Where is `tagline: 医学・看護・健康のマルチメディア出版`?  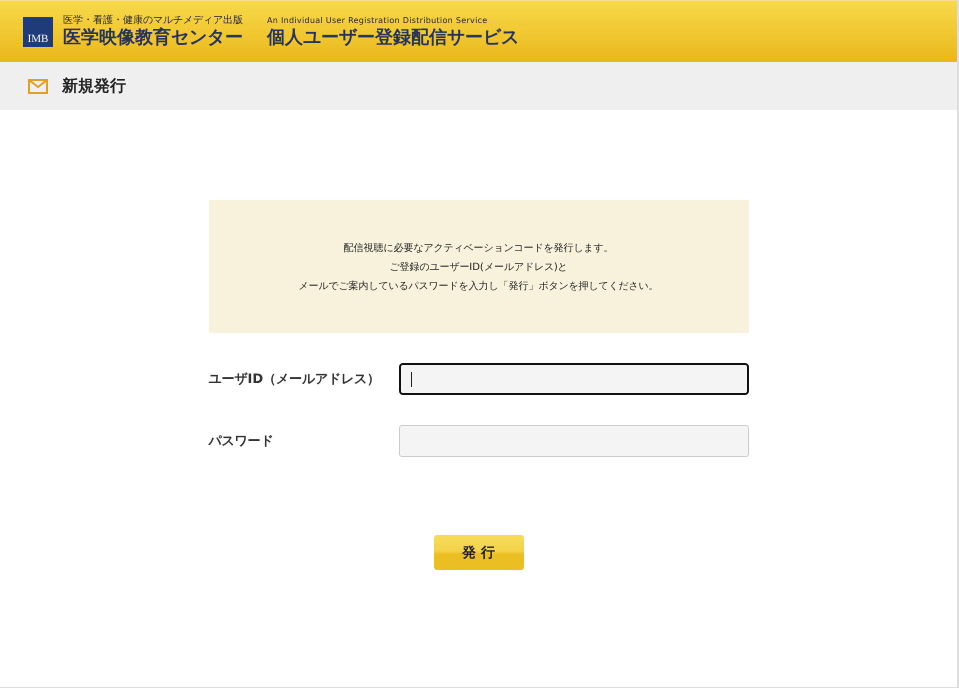
tagline: 医学・看護・健康のマルチメディア出版 is located at coordinates (153, 20).